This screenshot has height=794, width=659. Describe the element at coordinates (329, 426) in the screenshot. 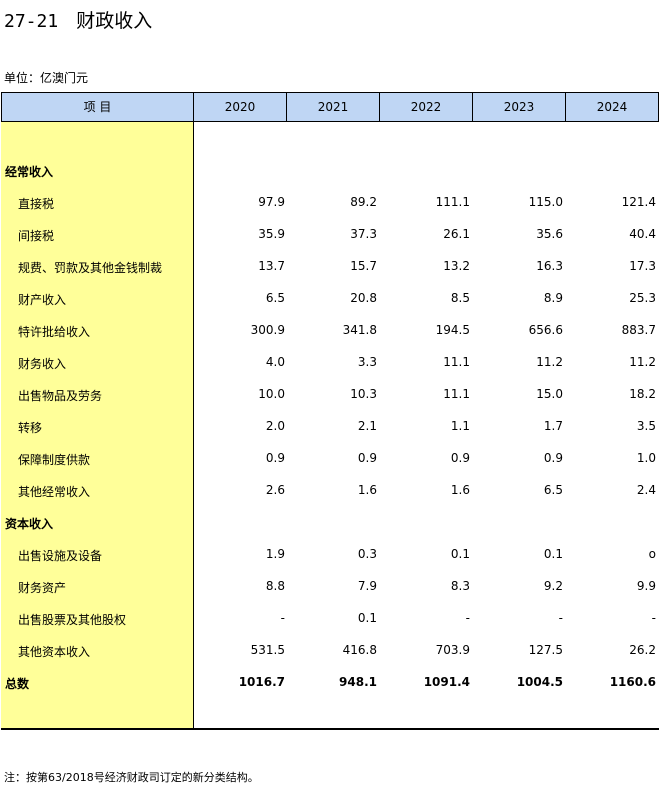

I see `table-row: 转移 2.0 2.1 1.1 1.7 3.5` at that location.